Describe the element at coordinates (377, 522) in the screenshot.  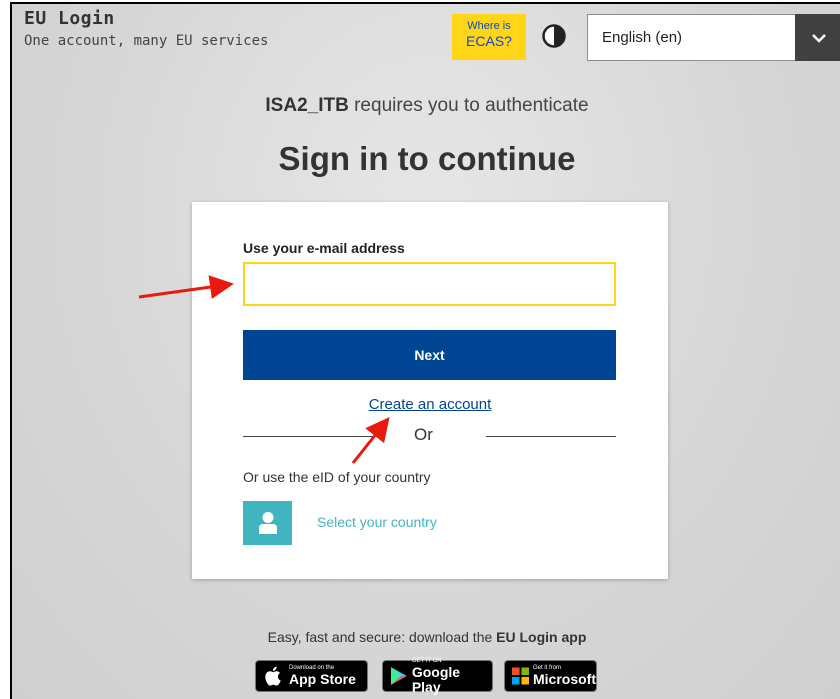
I see `select-country-link: Select your country` at that location.